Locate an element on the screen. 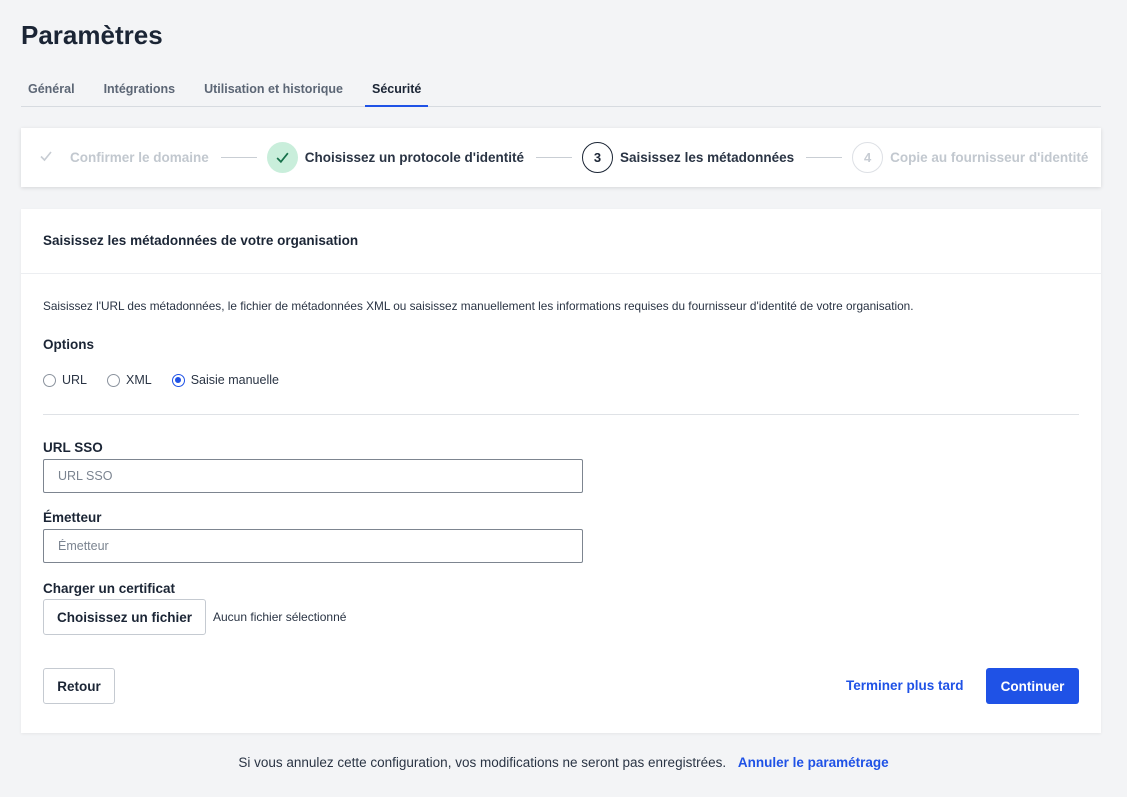 Image resolution: width=1127 pixels, height=797 pixels. step-label: Copie au fournisseur d'identité is located at coordinates (989, 157).